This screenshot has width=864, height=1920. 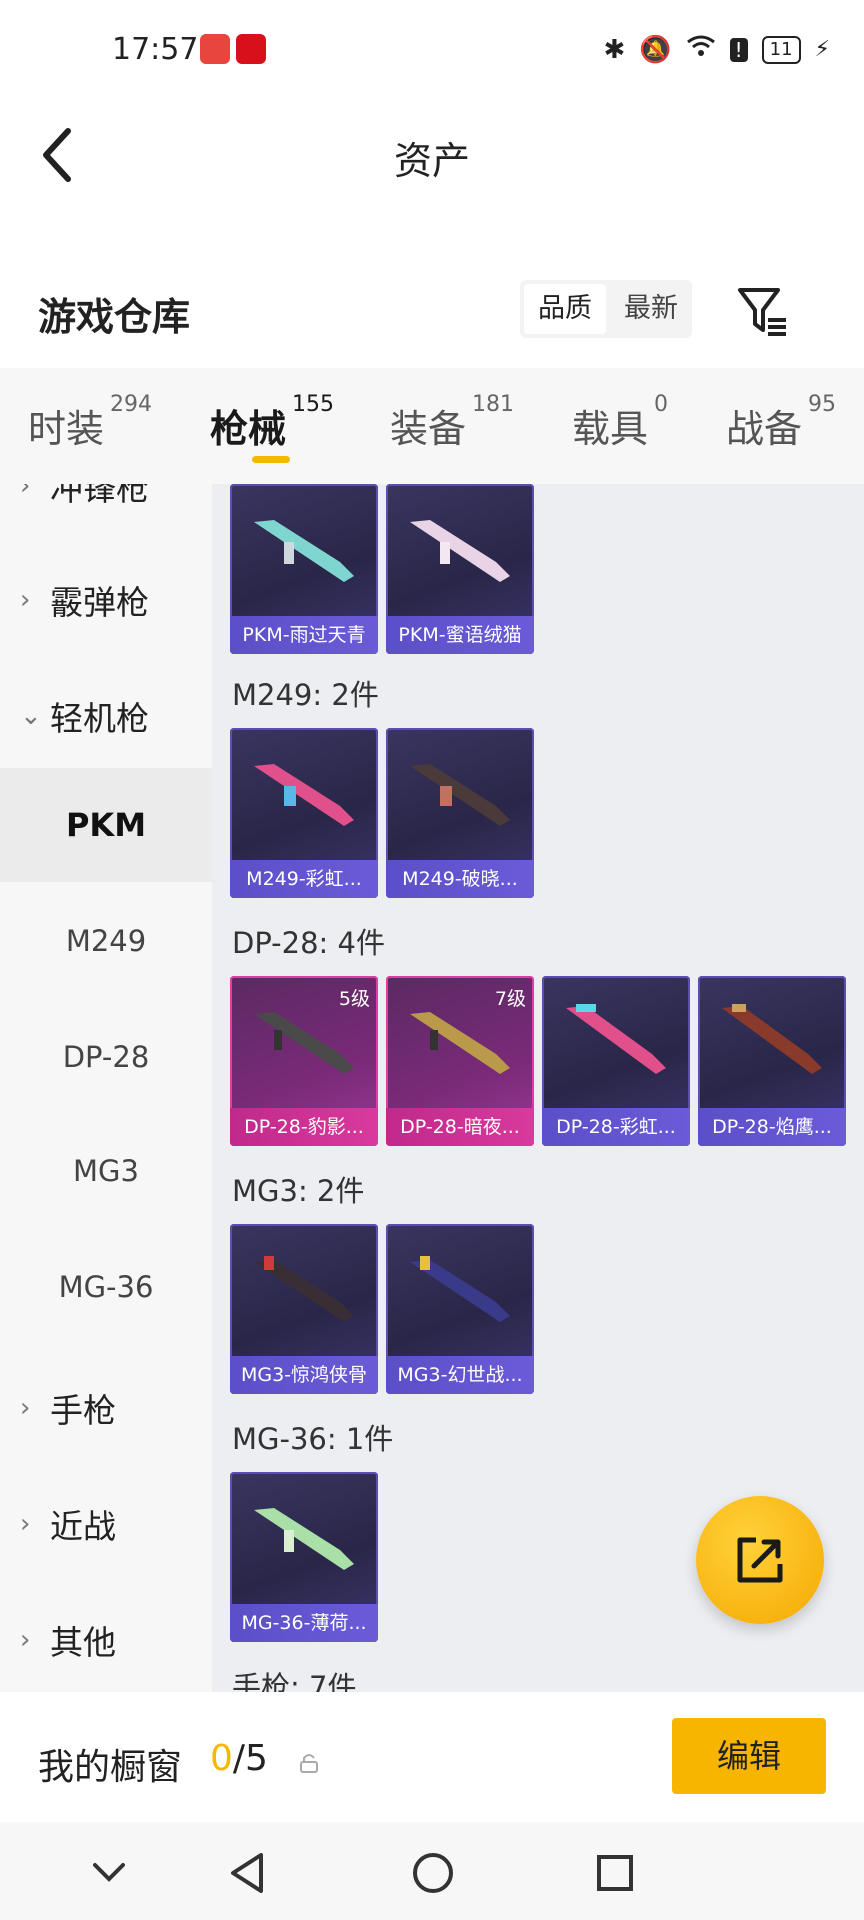 What do you see at coordinates (822, 49) in the screenshot?
I see `charging-icon: ⚡` at bounding box center [822, 49].